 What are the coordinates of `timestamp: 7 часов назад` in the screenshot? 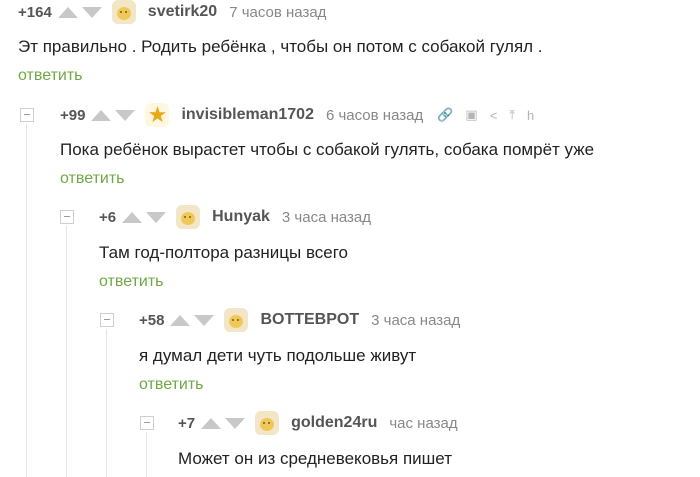 It's located at (277, 12).